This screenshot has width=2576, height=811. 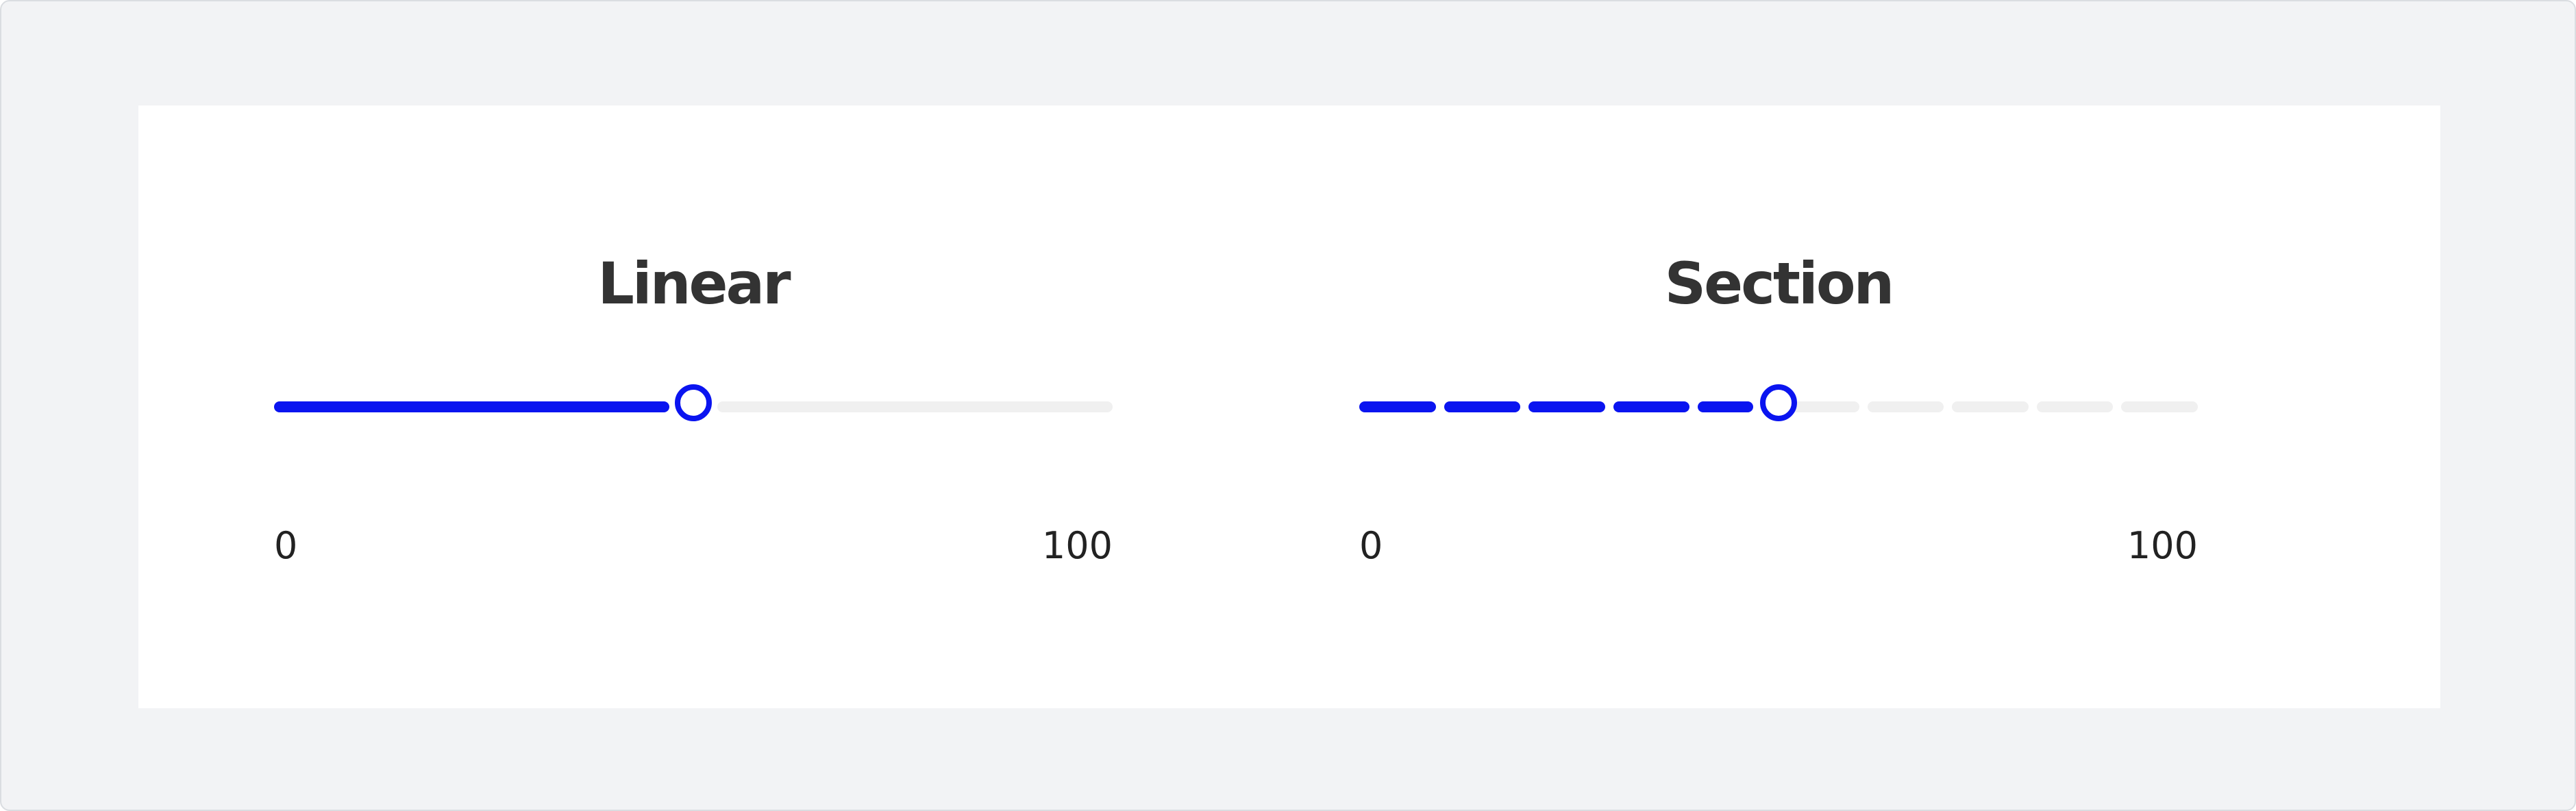 I want to click on linear-slider-title: Linear, so click(x=694, y=283).